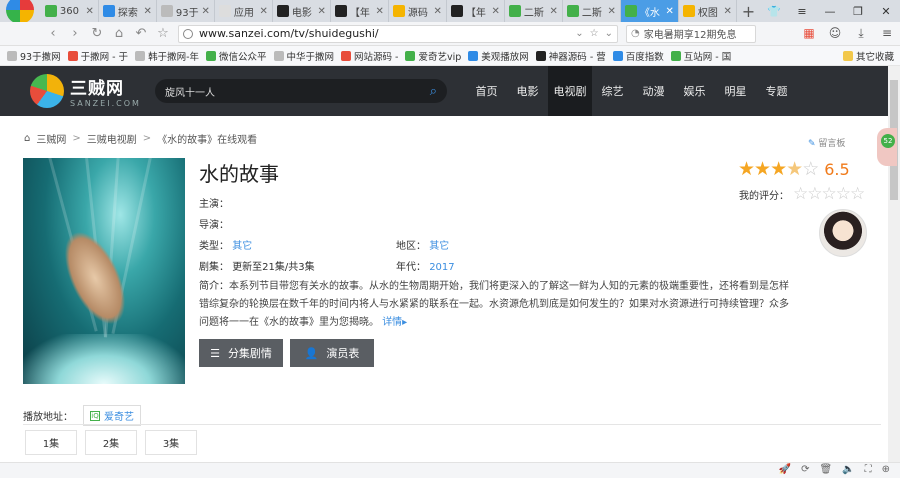 The image size is (900, 478). I want to click on episode-plot-button: ☰ 分集剧情, so click(241, 353).